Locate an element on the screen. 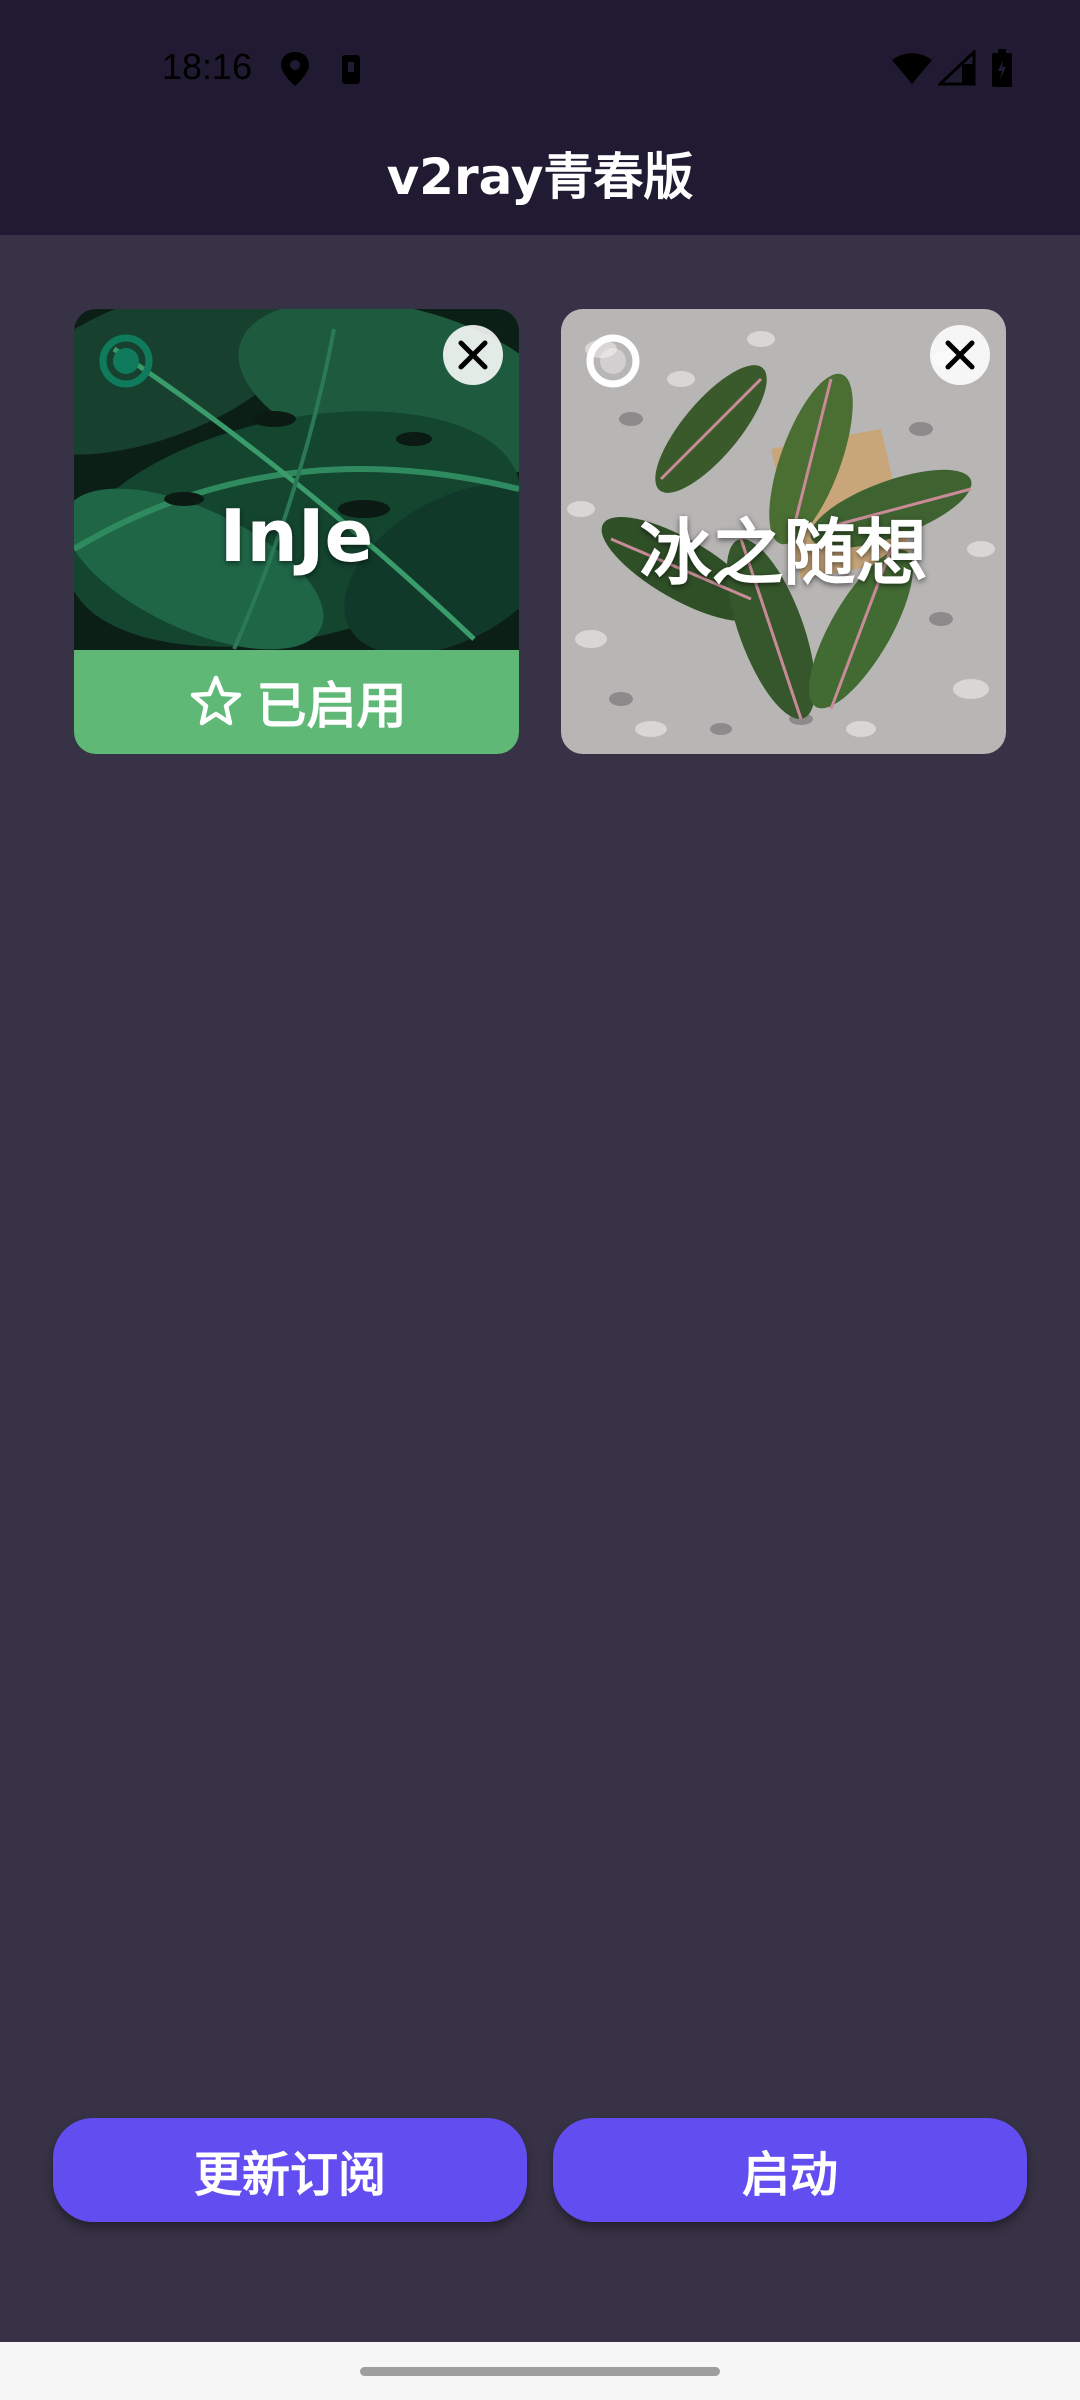 This screenshot has height=2400, width=1080. start-button: 启动 is located at coordinates (790, 2170).